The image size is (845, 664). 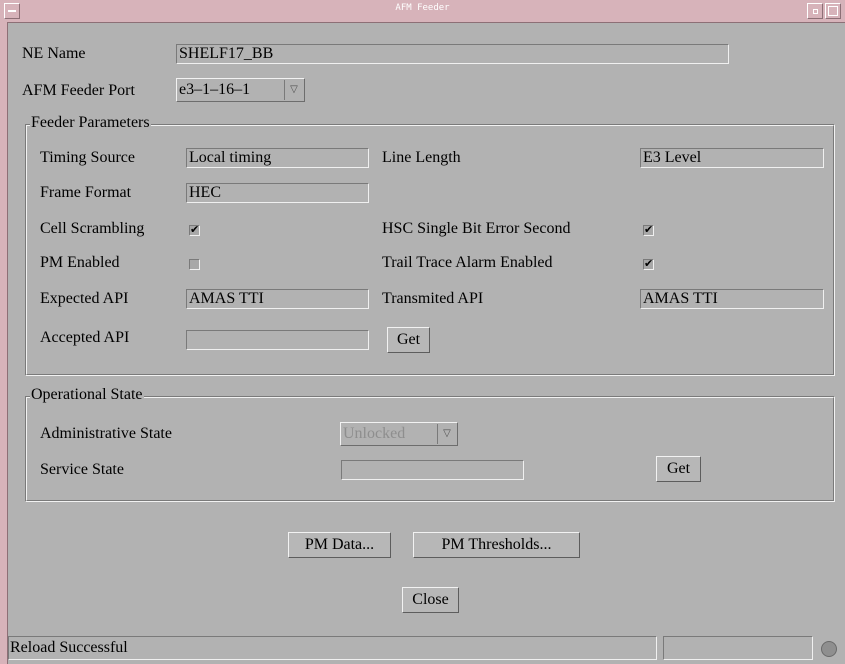 What do you see at coordinates (85, 337) in the screenshot?
I see `accepted-api-label: Accepted API` at bounding box center [85, 337].